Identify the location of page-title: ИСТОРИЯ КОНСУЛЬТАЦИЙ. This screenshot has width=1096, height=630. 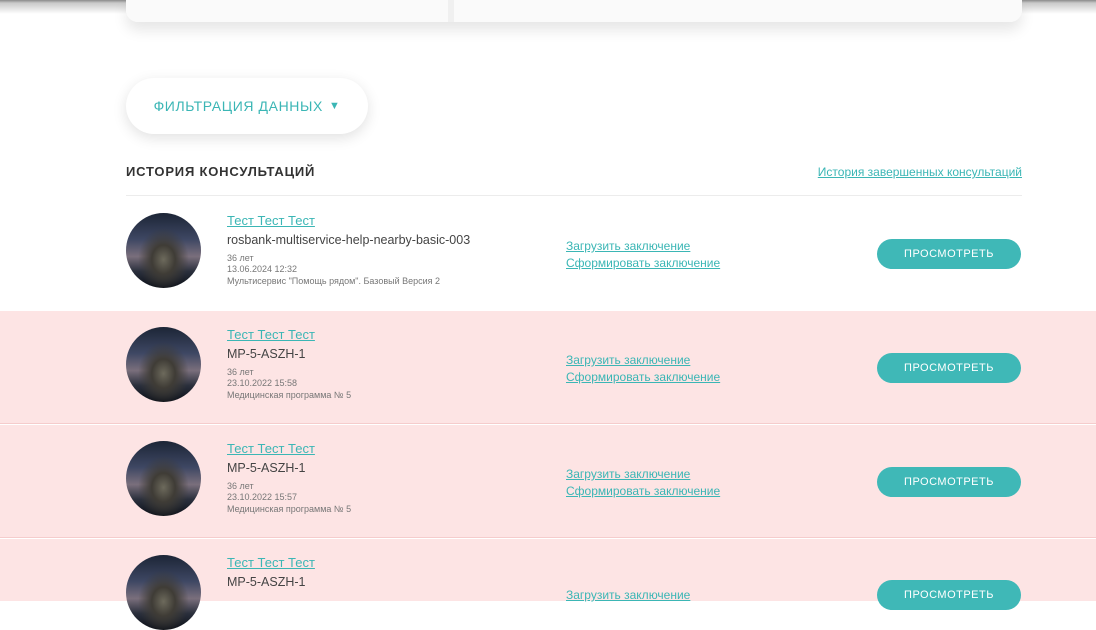
(221, 171).